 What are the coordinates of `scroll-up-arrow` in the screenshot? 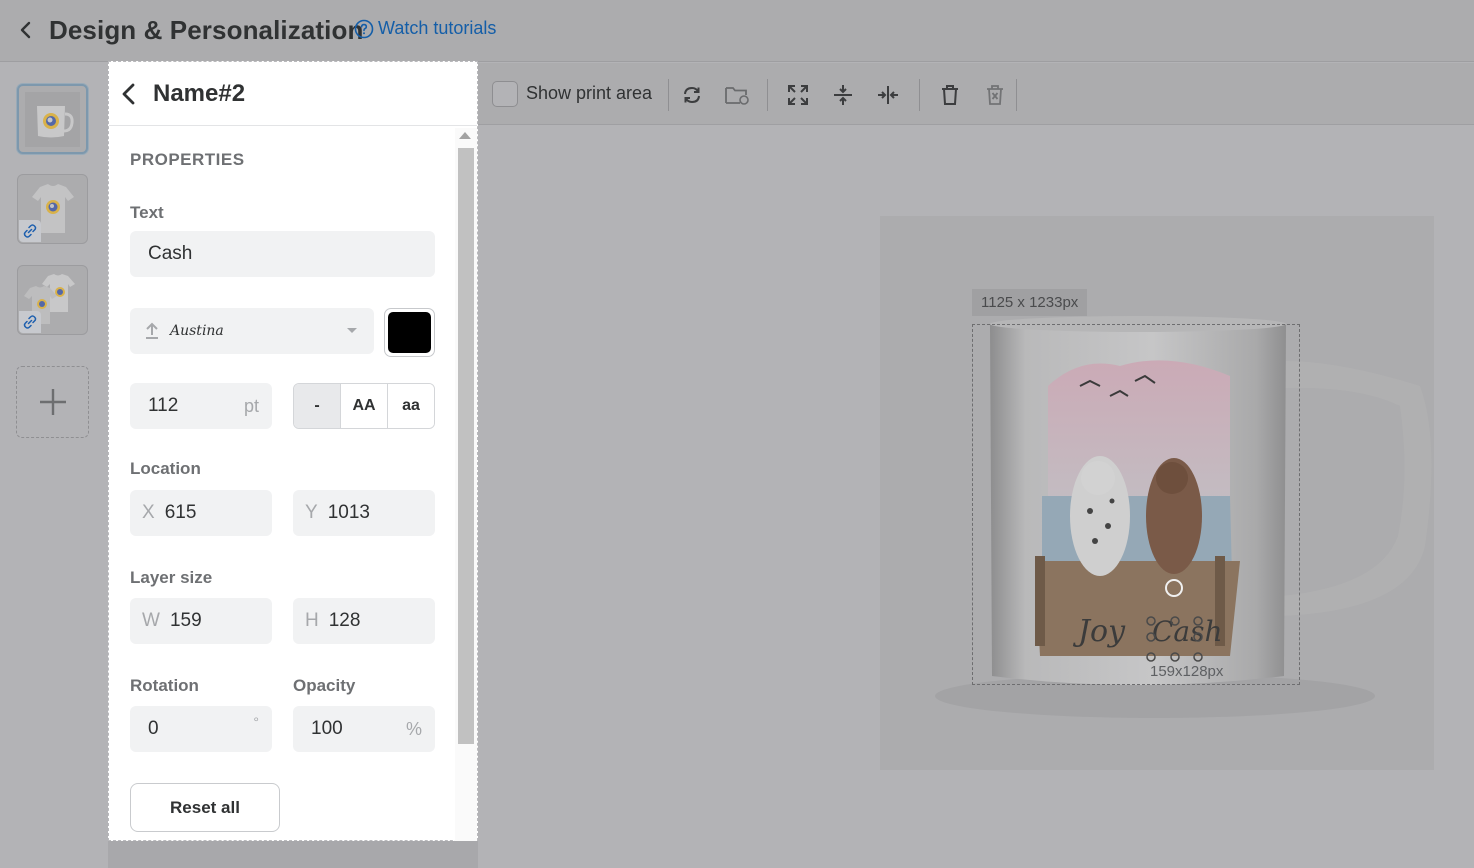 It's located at (465, 135).